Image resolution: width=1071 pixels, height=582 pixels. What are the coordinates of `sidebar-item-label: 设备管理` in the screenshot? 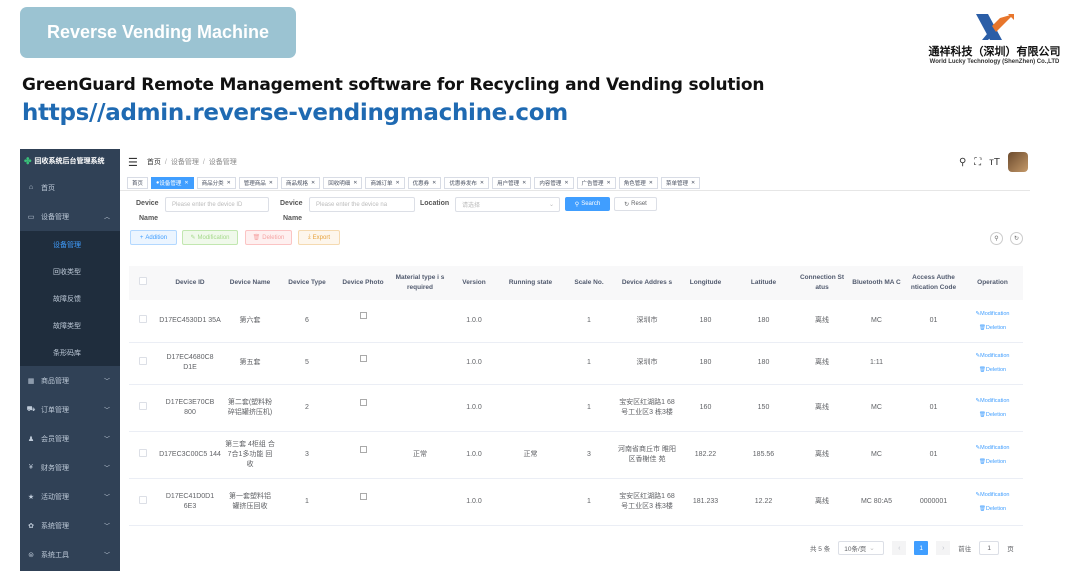 It's located at (55, 217).